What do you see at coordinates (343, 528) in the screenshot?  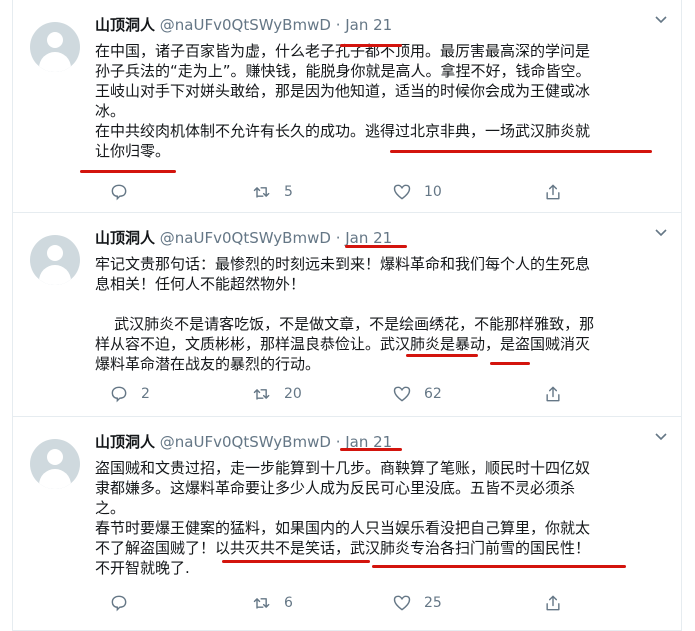 I see `text-line: 春节时要爆王健案的猛料，如果国内的人只当娱乐看没把自己算里，你就太` at bounding box center [343, 528].